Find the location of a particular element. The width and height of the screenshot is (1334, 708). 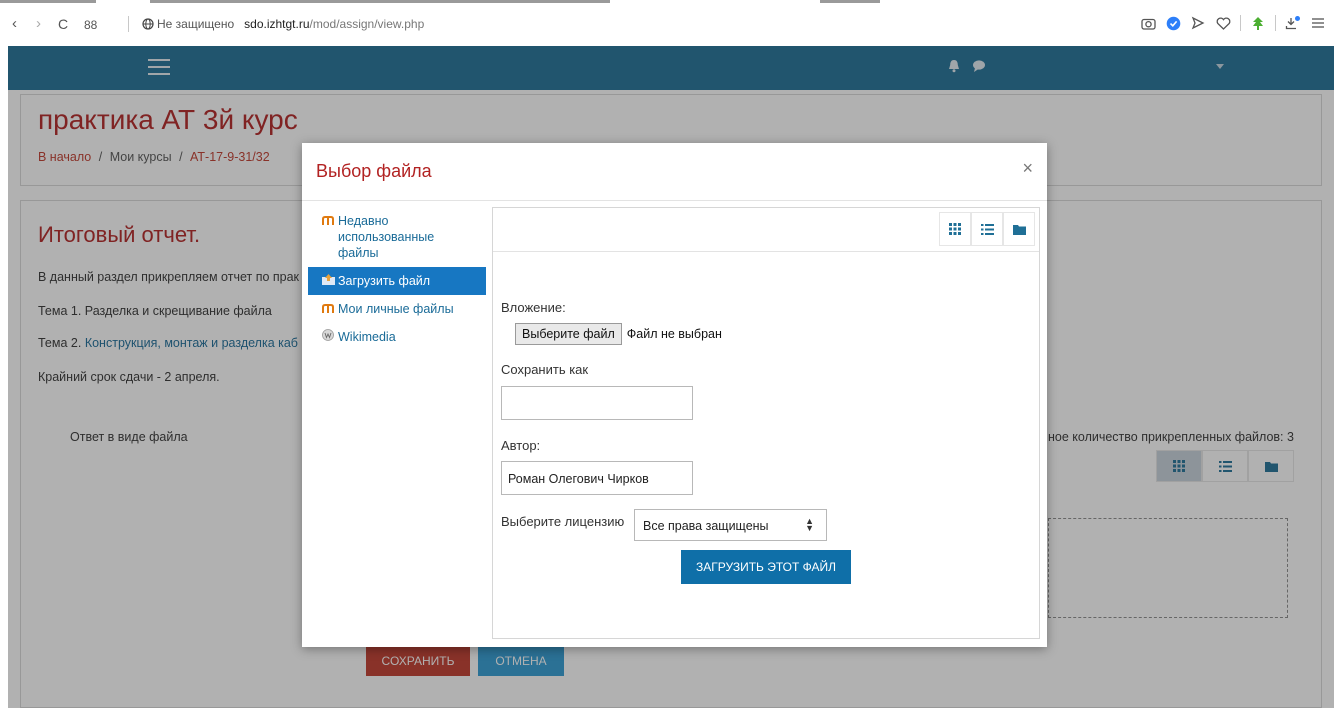

repo-wikimedia: Wikimedia is located at coordinates (397, 337).